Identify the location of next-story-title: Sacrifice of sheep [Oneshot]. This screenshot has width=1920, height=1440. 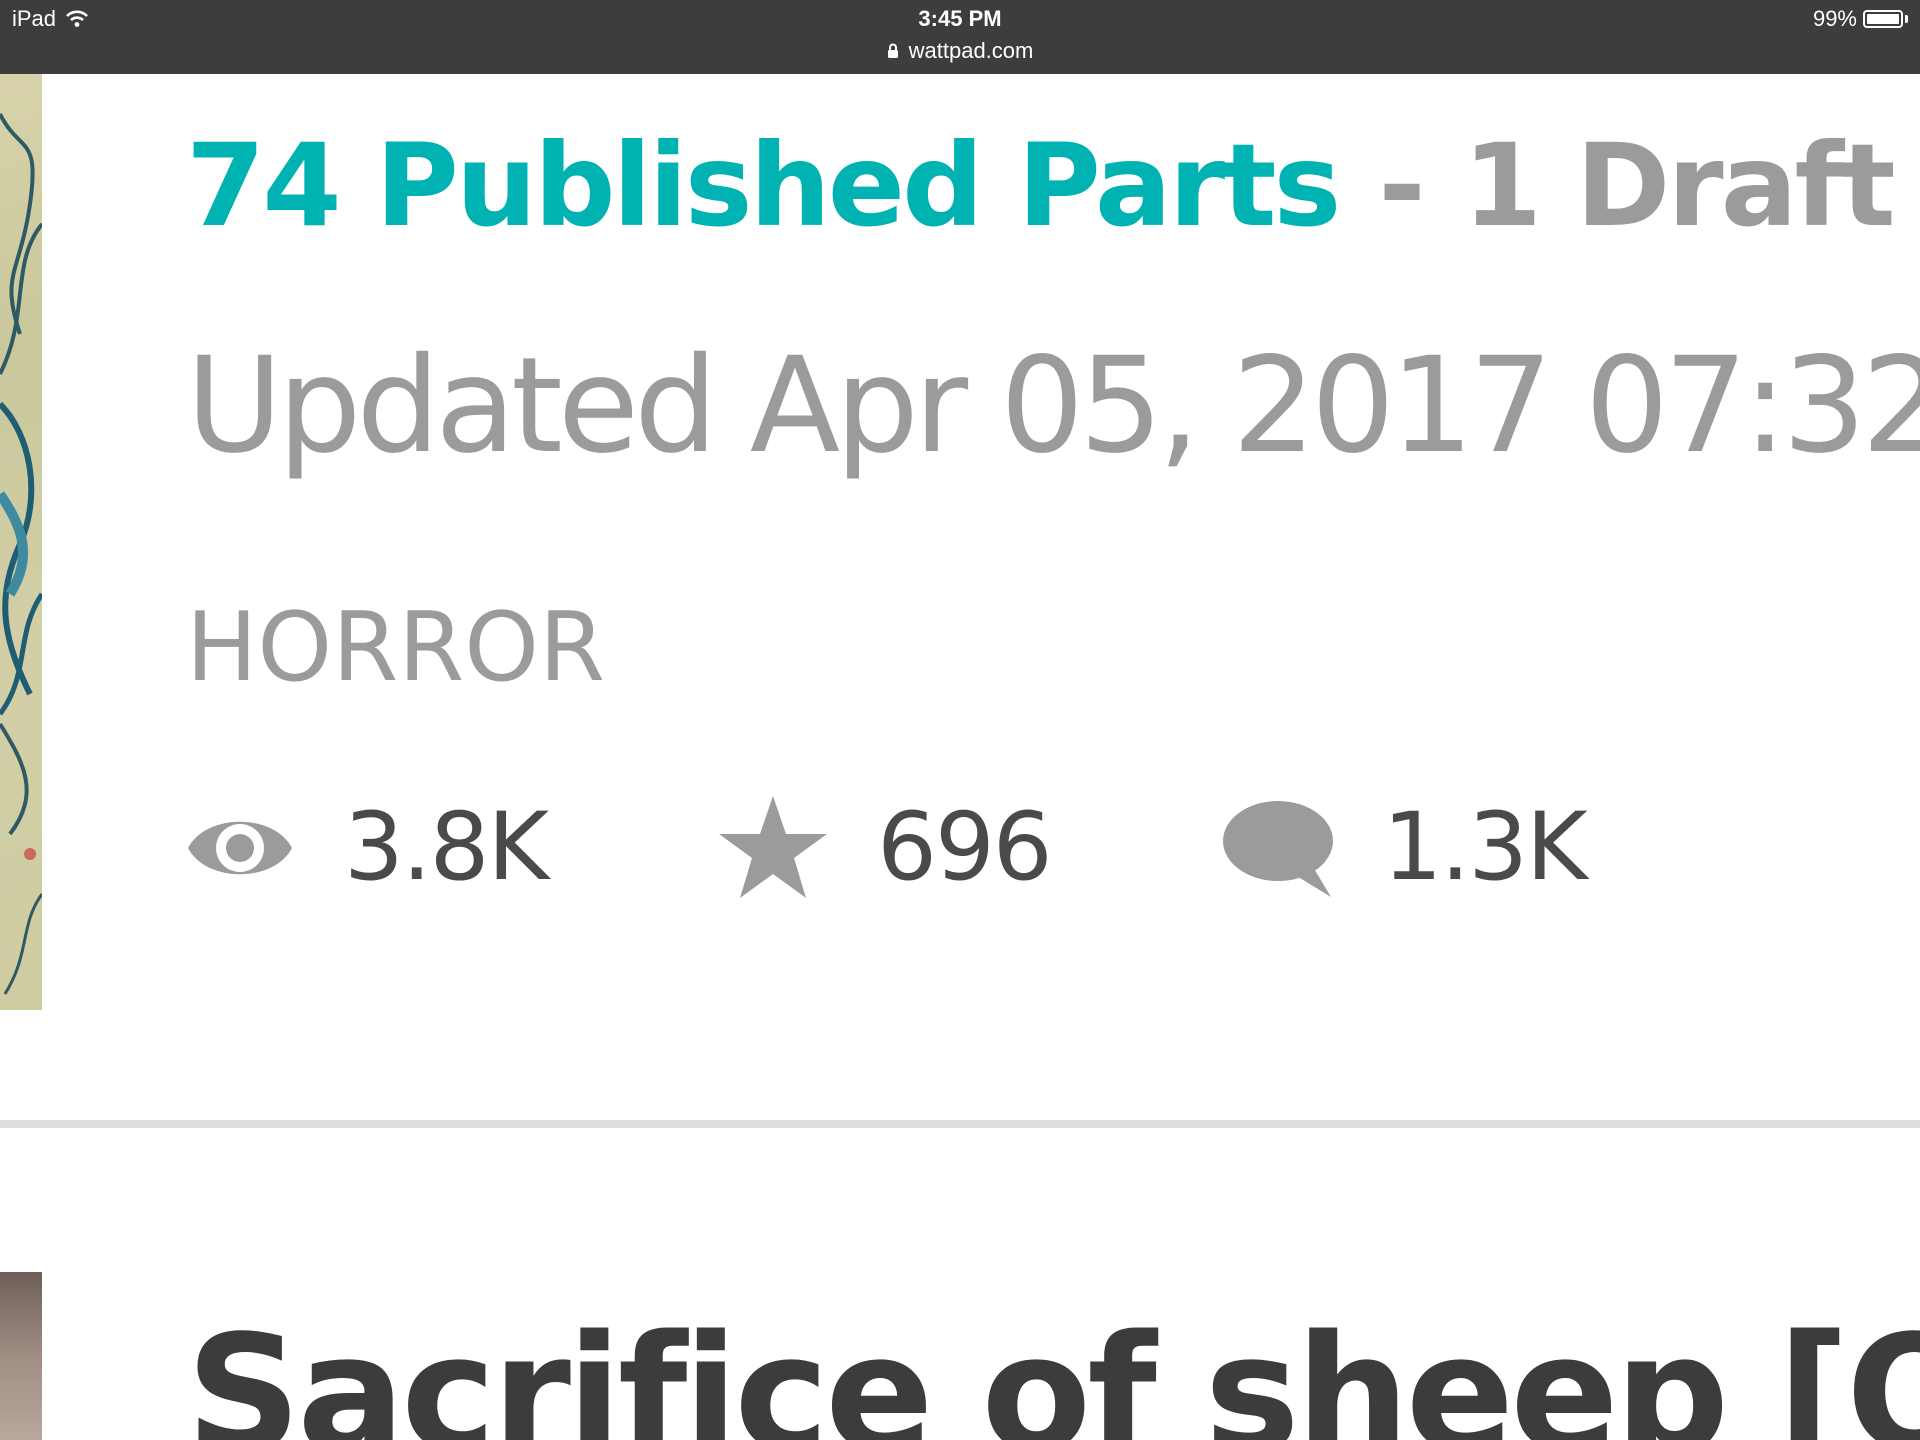
(1053, 1377).